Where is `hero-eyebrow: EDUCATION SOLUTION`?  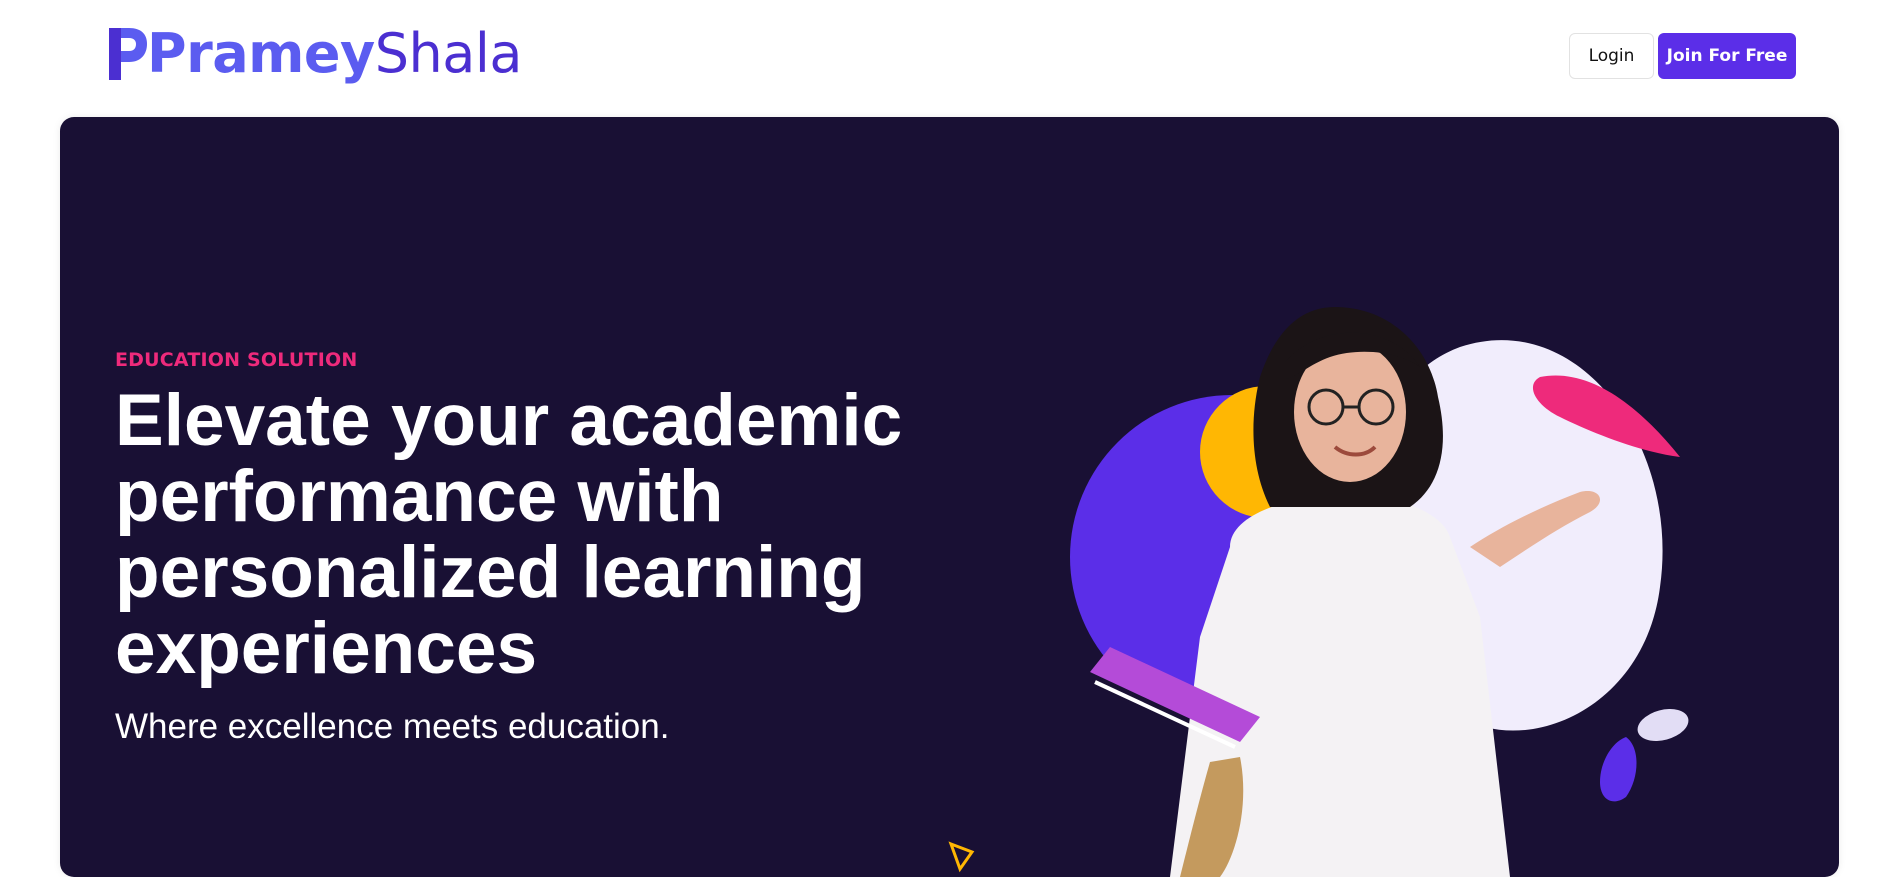
hero-eyebrow: EDUCATION SOLUTION is located at coordinates (236, 360).